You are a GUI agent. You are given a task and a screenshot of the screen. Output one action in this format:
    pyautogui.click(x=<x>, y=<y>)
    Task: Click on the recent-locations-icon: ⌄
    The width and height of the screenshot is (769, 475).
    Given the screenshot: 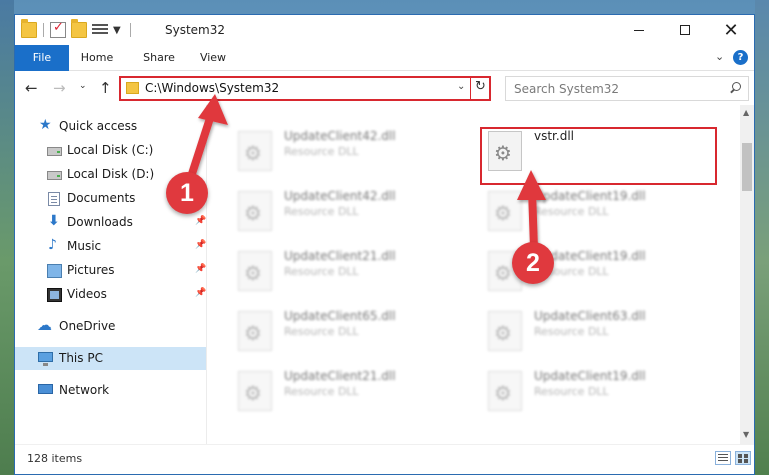 What is the action you would take?
    pyautogui.click(x=83, y=86)
    